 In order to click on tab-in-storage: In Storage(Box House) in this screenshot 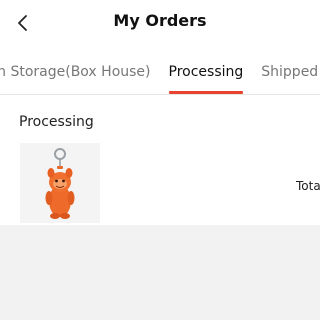, I will do `click(80, 73)`.